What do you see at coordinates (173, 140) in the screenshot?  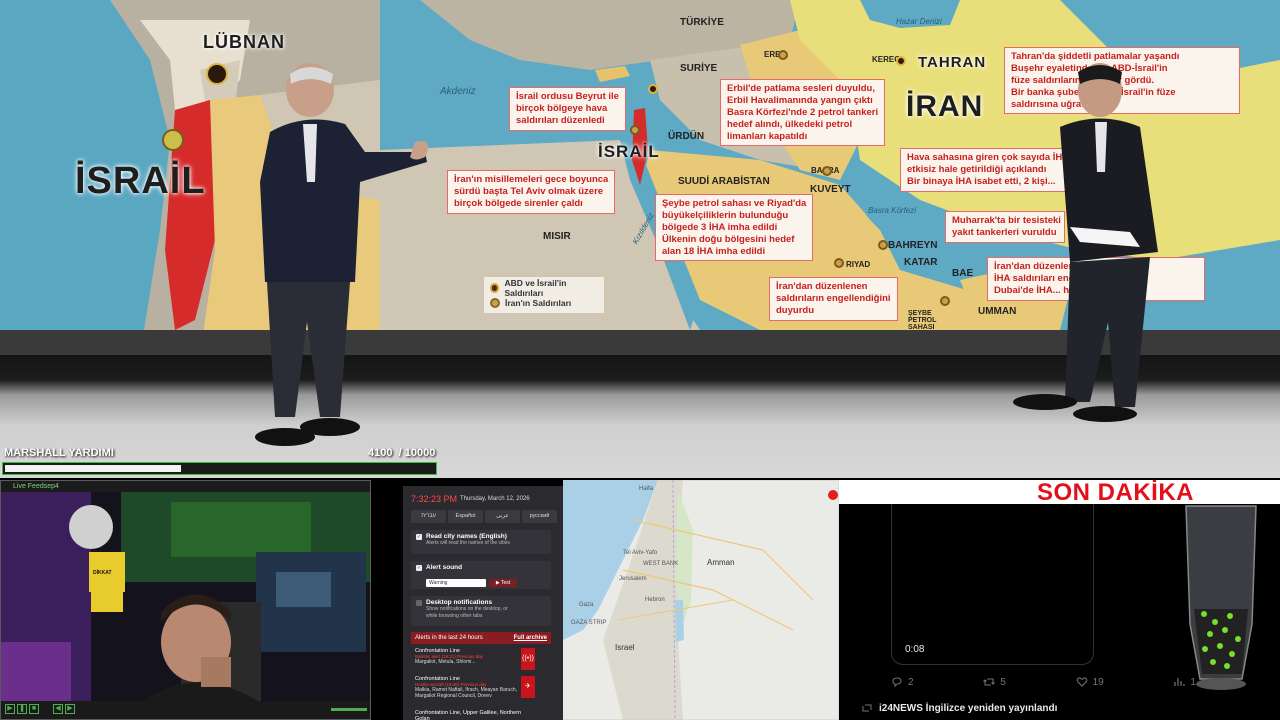 I see `attack-marker-israil` at bounding box center [173, 140].